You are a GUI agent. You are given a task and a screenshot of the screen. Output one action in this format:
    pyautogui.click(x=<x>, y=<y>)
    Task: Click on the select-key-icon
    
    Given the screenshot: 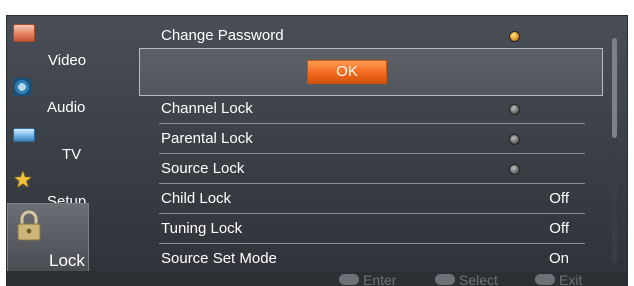 What is the action you would take?
    pyautogui.click(x=445, y=279)
    